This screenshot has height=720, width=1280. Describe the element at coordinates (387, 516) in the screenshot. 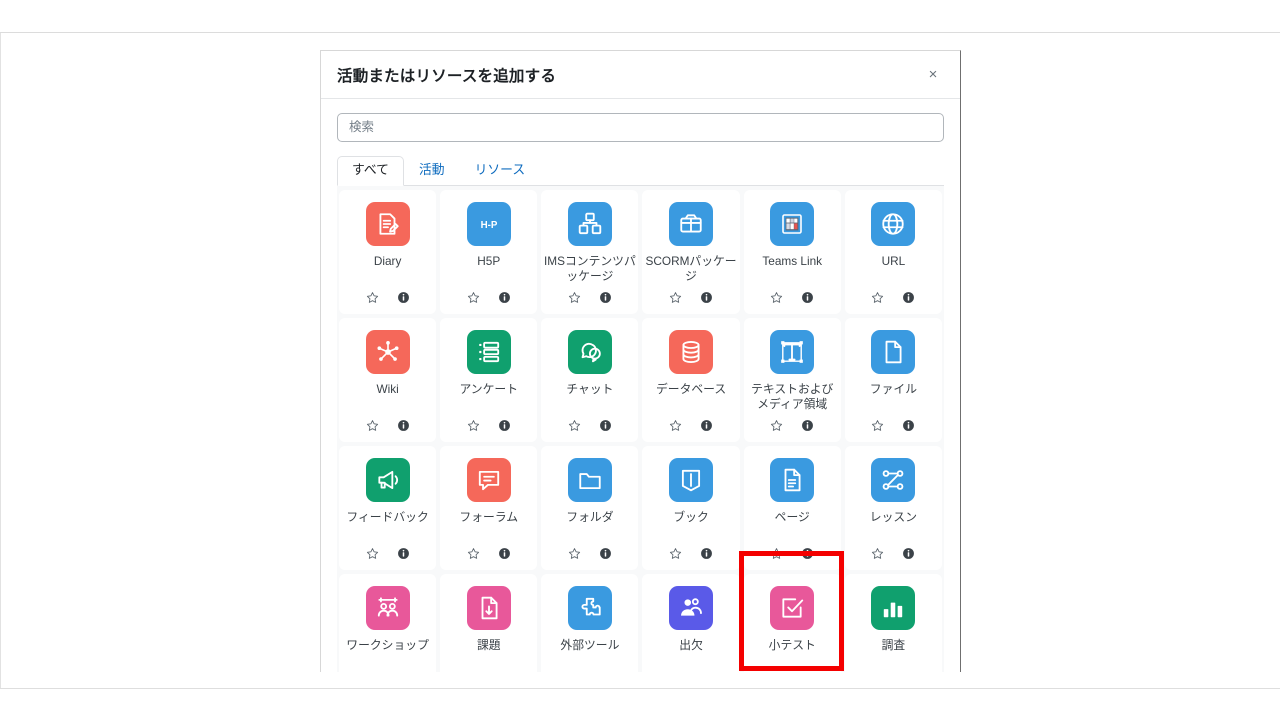

I see `activity-card-label: フィードバック` at that location.